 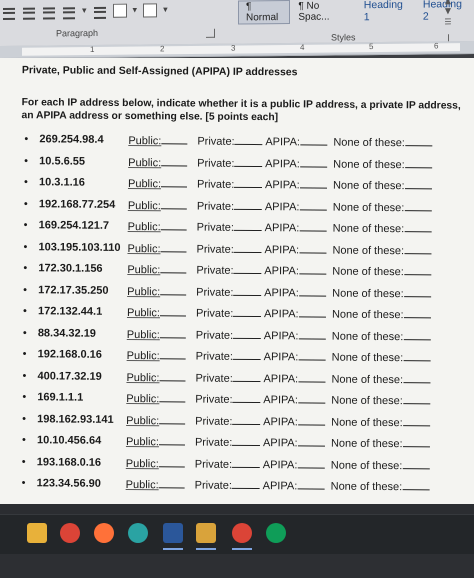 What do you see at coordinates (173, 536) in the screenshot?
I see `word-icon` at bounding box center [173, 536].